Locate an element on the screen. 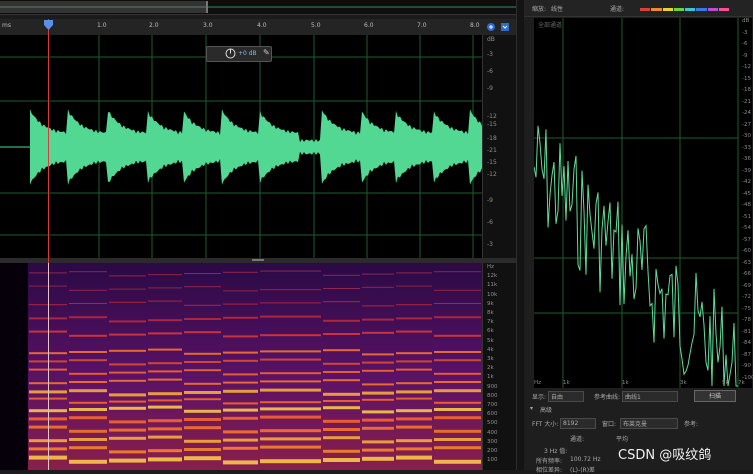 The width and height of the screenshot is (753, 474). hz-label: 500 is located at coordinates (492, 423).